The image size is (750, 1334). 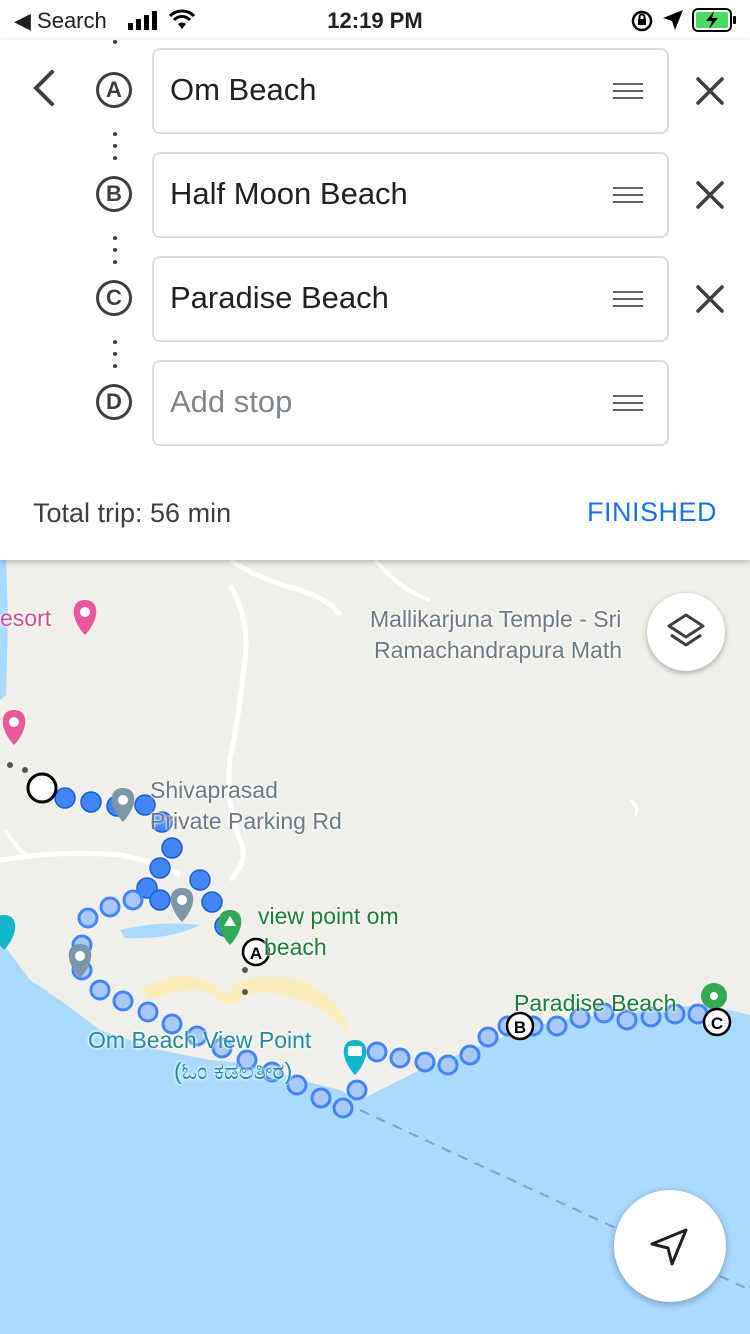 What do you see at coordinates (652, 512) in the screenshot?
I see `finished-button: FINISHED` at bounding box center [652, 512].